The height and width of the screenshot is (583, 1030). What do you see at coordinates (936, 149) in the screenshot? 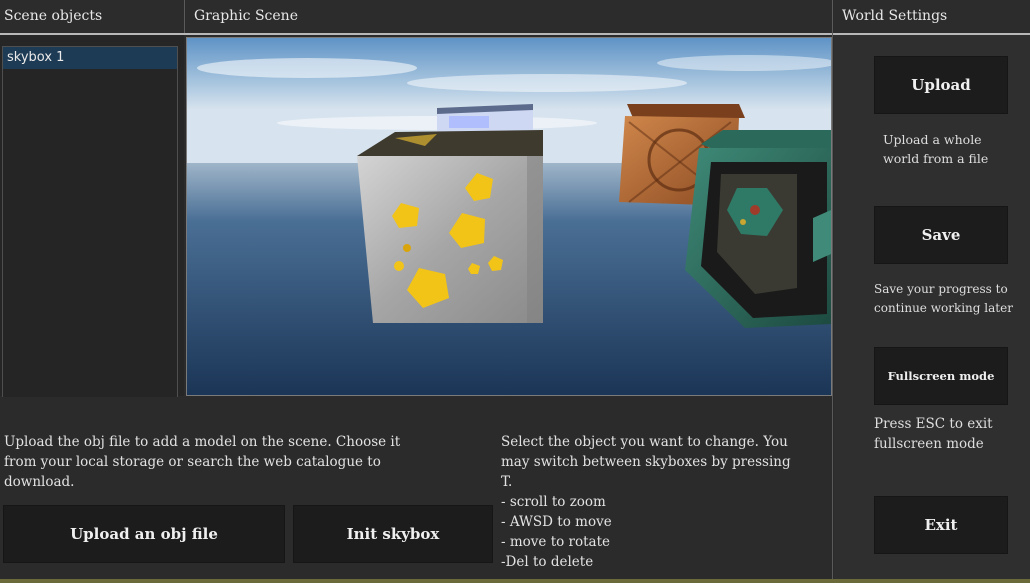
I see `upload-world-description: Upload a whole world from a file` at bounding box center [936, 149].